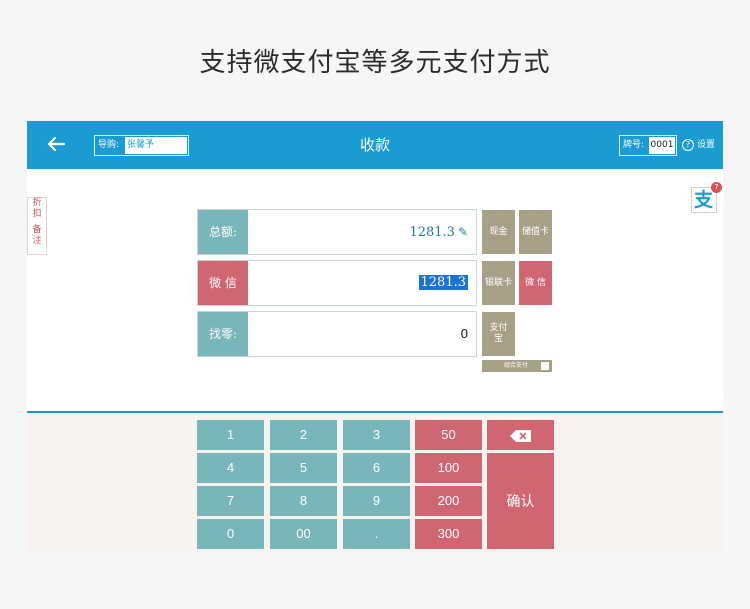 The height and width of the screenshot is (609, 750). What do you see at coordinates (463, 232) in the screenshot?
I see `pencil-icon: ✎` at bounding box center [463, 232].